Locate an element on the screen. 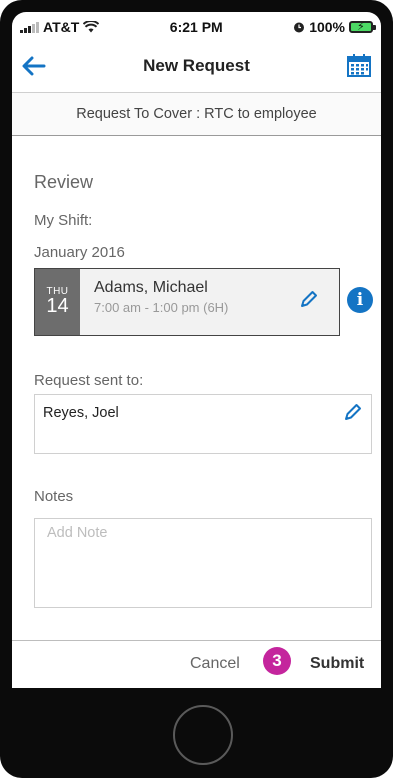 This screenshot has height=778, width=393. info-icon: i is located at coordinates (360, 300).